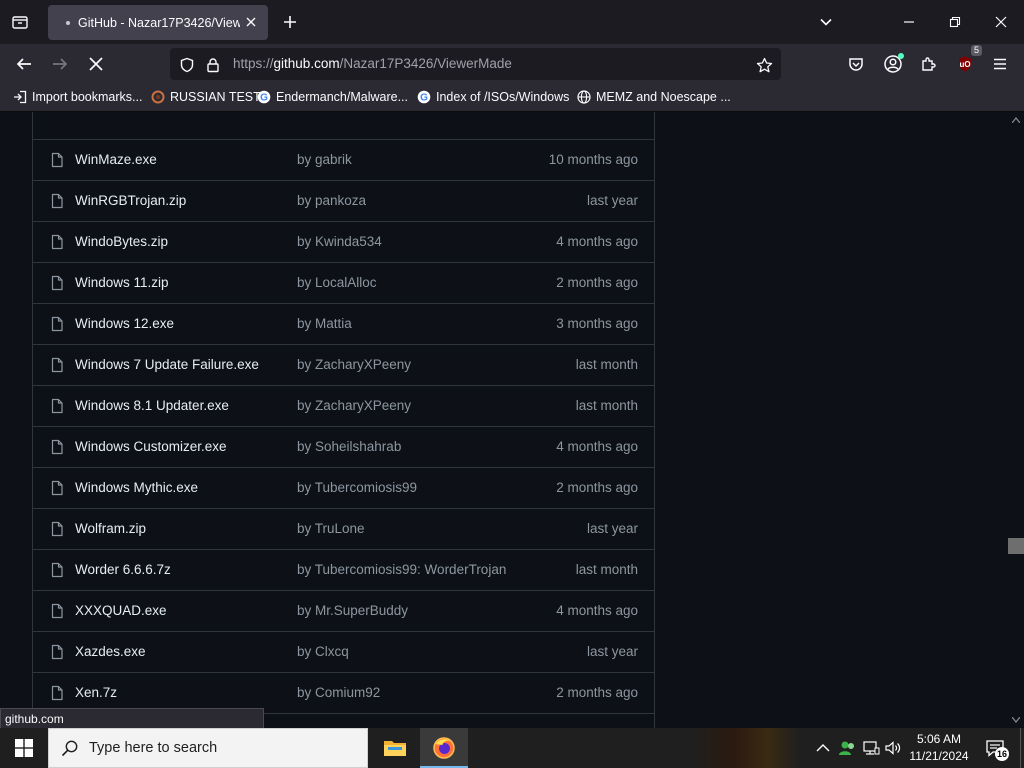  I want to click on file-row: Windows 12.exe by Mattia 3 months ago, so click(343, 323).